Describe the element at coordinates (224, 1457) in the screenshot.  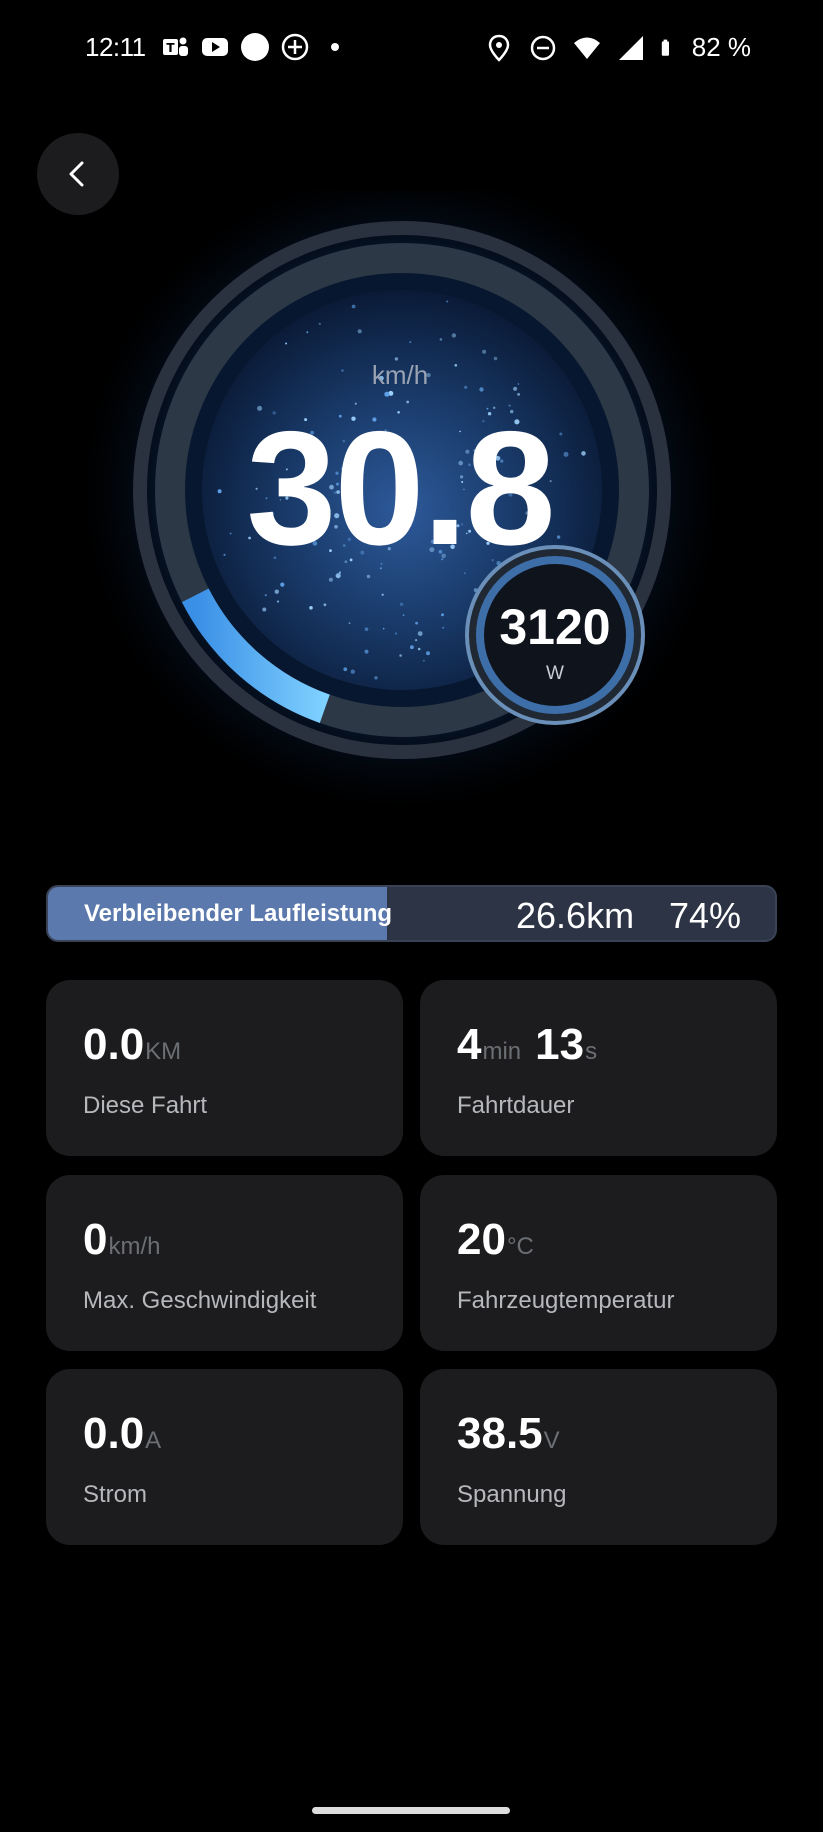
I see `card-current: 0.0 A Strom` at that location.